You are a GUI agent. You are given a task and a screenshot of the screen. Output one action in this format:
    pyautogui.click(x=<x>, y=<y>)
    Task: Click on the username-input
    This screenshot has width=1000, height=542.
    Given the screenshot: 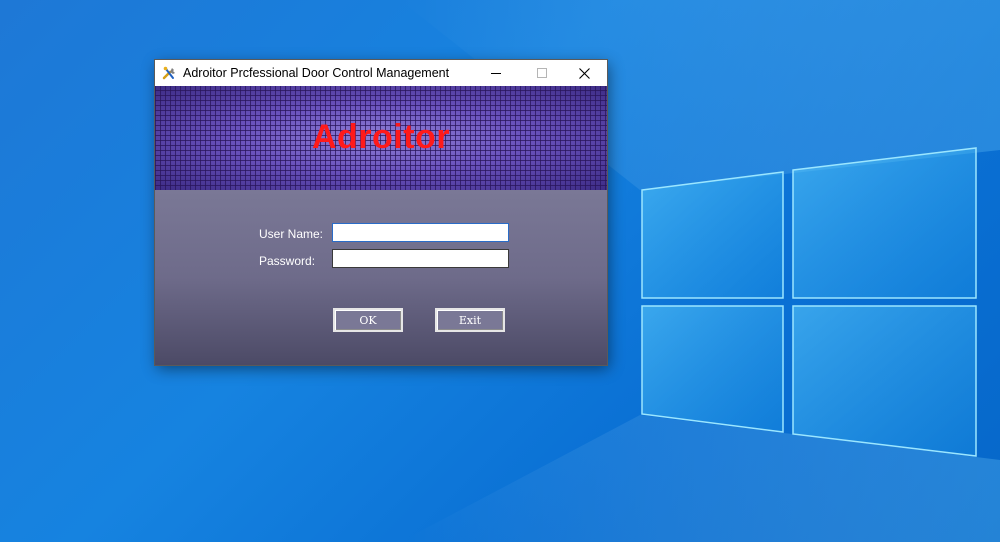 What is the action you would take?
    pyautogui.click(x=420, y=232)
    